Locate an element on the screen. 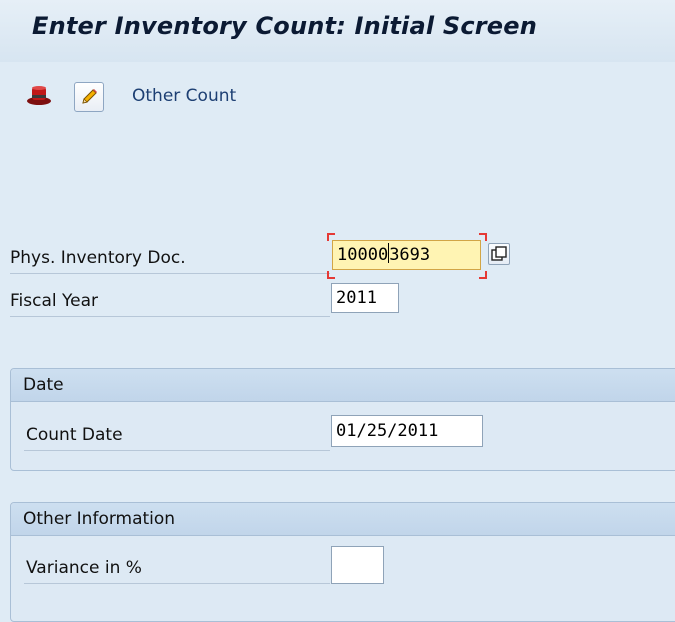 The image size is (675, 622). page-title: Enter Inventory Count: Initial Screen is located at coordinates (285, 26).